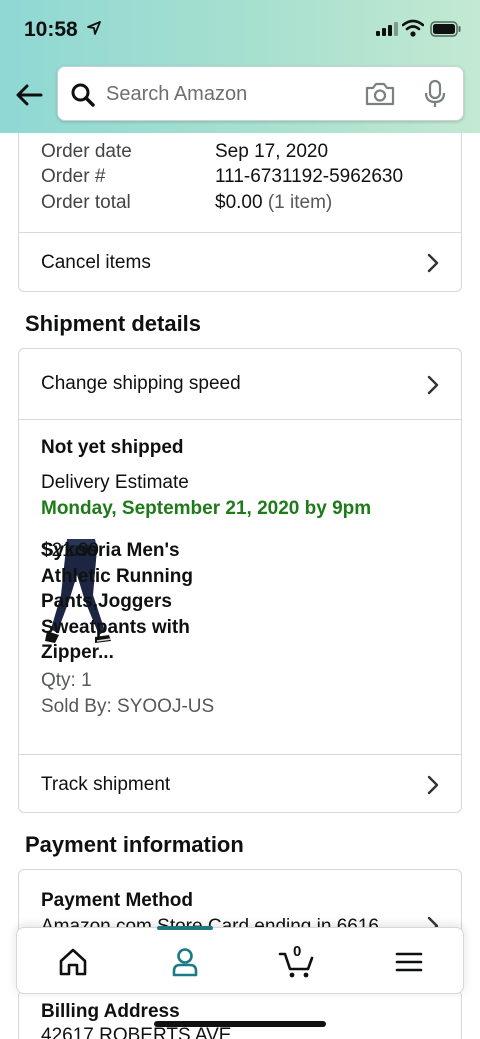  Describe the element at coordinates (240, 960) in the screenshot. I see `bottom-nav: 0` at that location.